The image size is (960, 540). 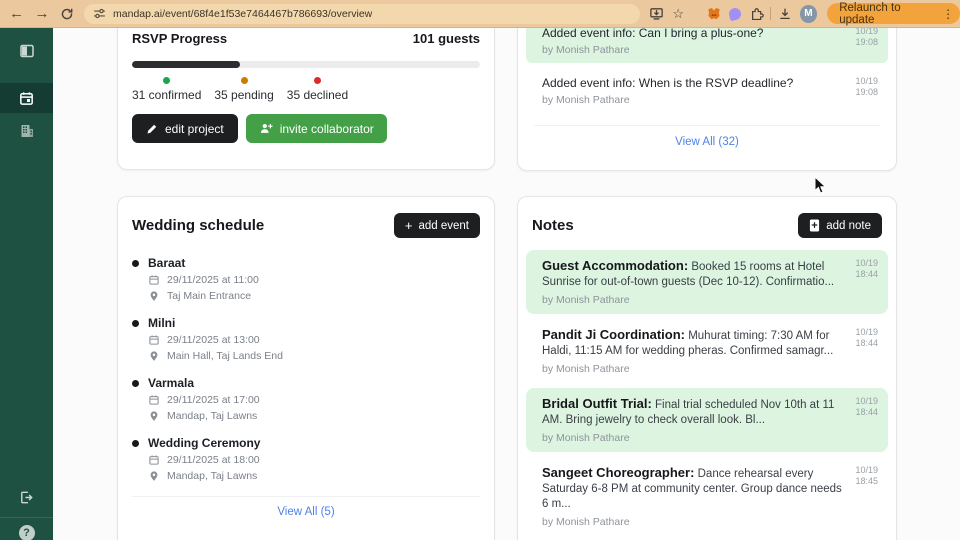 I want to click on relaunch-button: Relaunch to update ⋮, so click(x=893, y=13).